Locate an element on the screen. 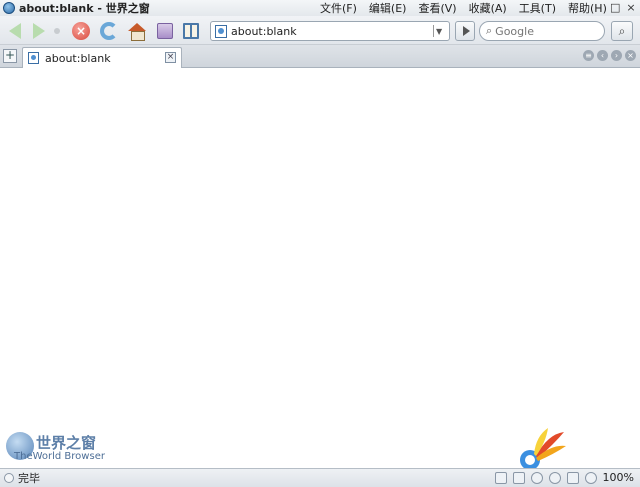 The width and height of the screenshot is (640, 487). favorites-button is located at coordinates (191, 31).